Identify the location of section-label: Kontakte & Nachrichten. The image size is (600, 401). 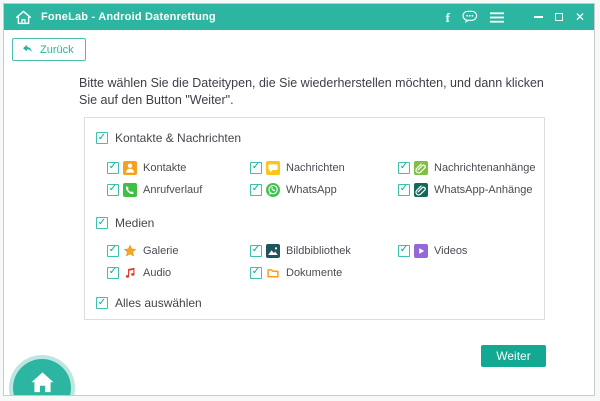
(178, 138).